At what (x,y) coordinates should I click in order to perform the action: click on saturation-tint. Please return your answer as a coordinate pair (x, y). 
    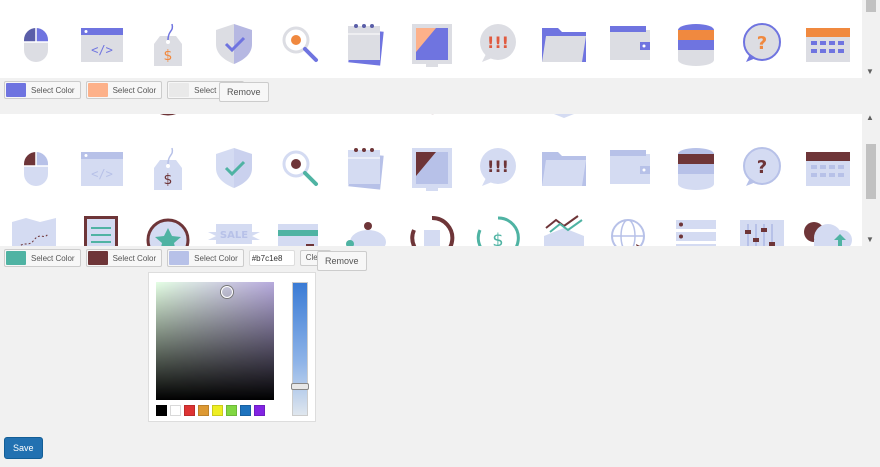
    Looking at the image, I should click on (215, 341).